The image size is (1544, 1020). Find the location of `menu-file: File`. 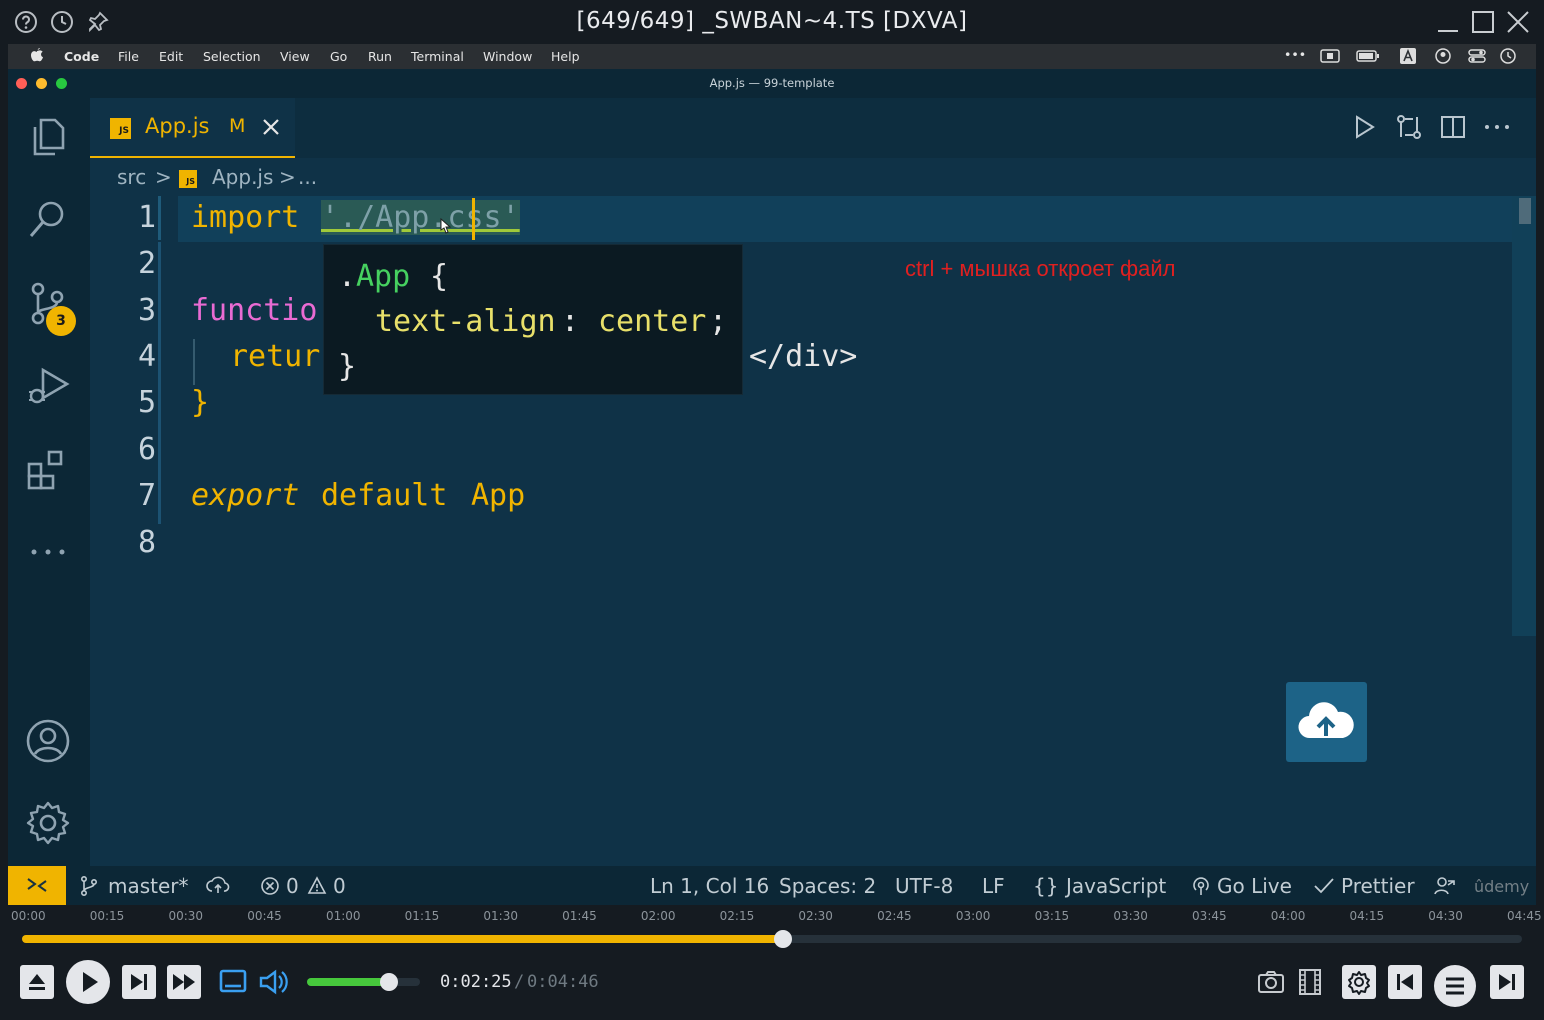

menu-file: File is located at coordinates (128, 56).